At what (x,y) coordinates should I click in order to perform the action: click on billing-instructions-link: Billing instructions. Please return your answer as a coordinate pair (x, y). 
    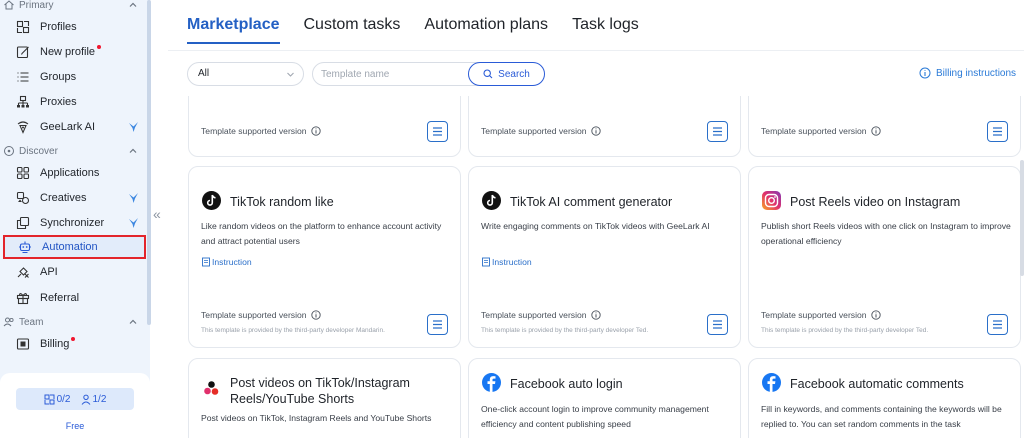
    Looking at the image, I should click on (967, 73).